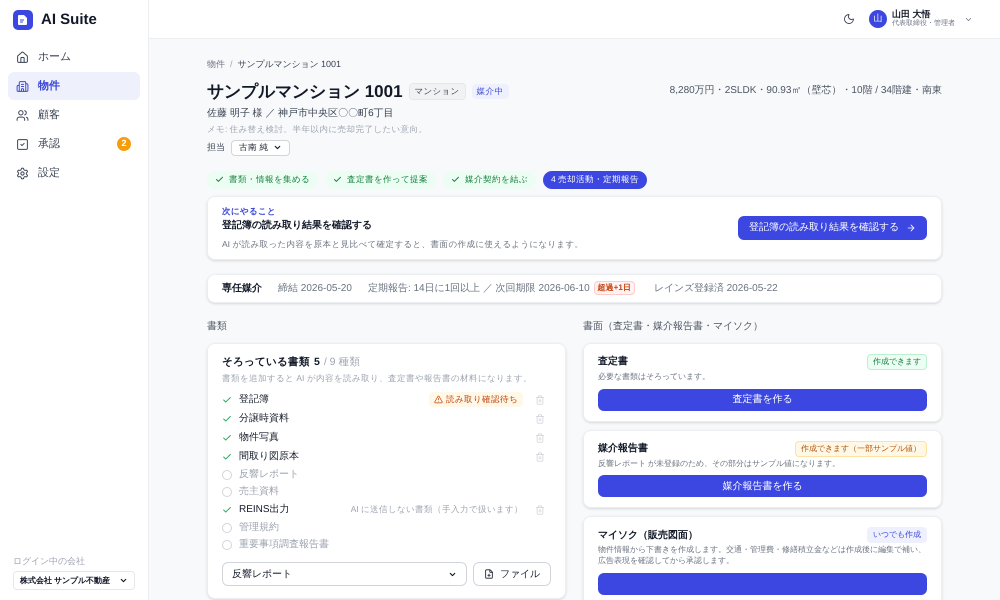 The width and height of the screenshot is (1000, 600). Describe the element at coordinates (22, 144) in the screenshot. I see `checkbox-icon` at that location.